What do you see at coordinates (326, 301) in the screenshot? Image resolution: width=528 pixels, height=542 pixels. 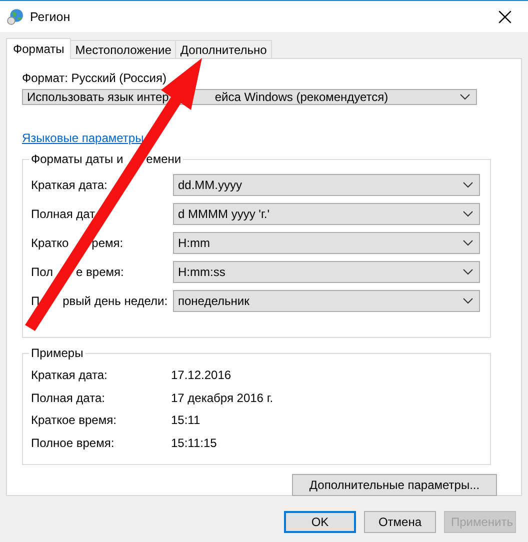 I see `format-dropdown: понедельник` at bounding box center [326, 301].